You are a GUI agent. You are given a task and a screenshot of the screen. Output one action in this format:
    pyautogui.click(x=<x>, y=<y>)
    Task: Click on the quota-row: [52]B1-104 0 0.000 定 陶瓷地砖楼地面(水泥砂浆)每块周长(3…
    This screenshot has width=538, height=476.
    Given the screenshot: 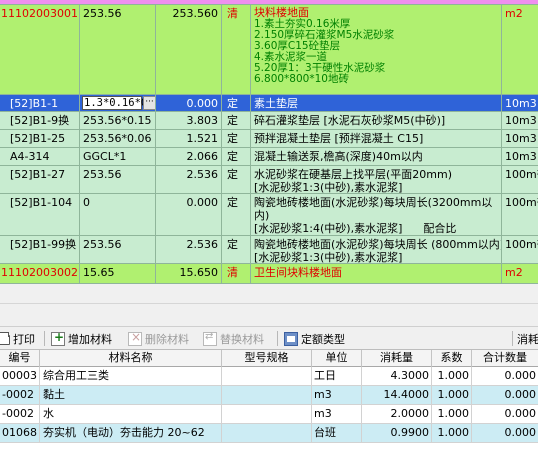 What is the action you would take?
    pyautogui.click(x=269, y=215)
    